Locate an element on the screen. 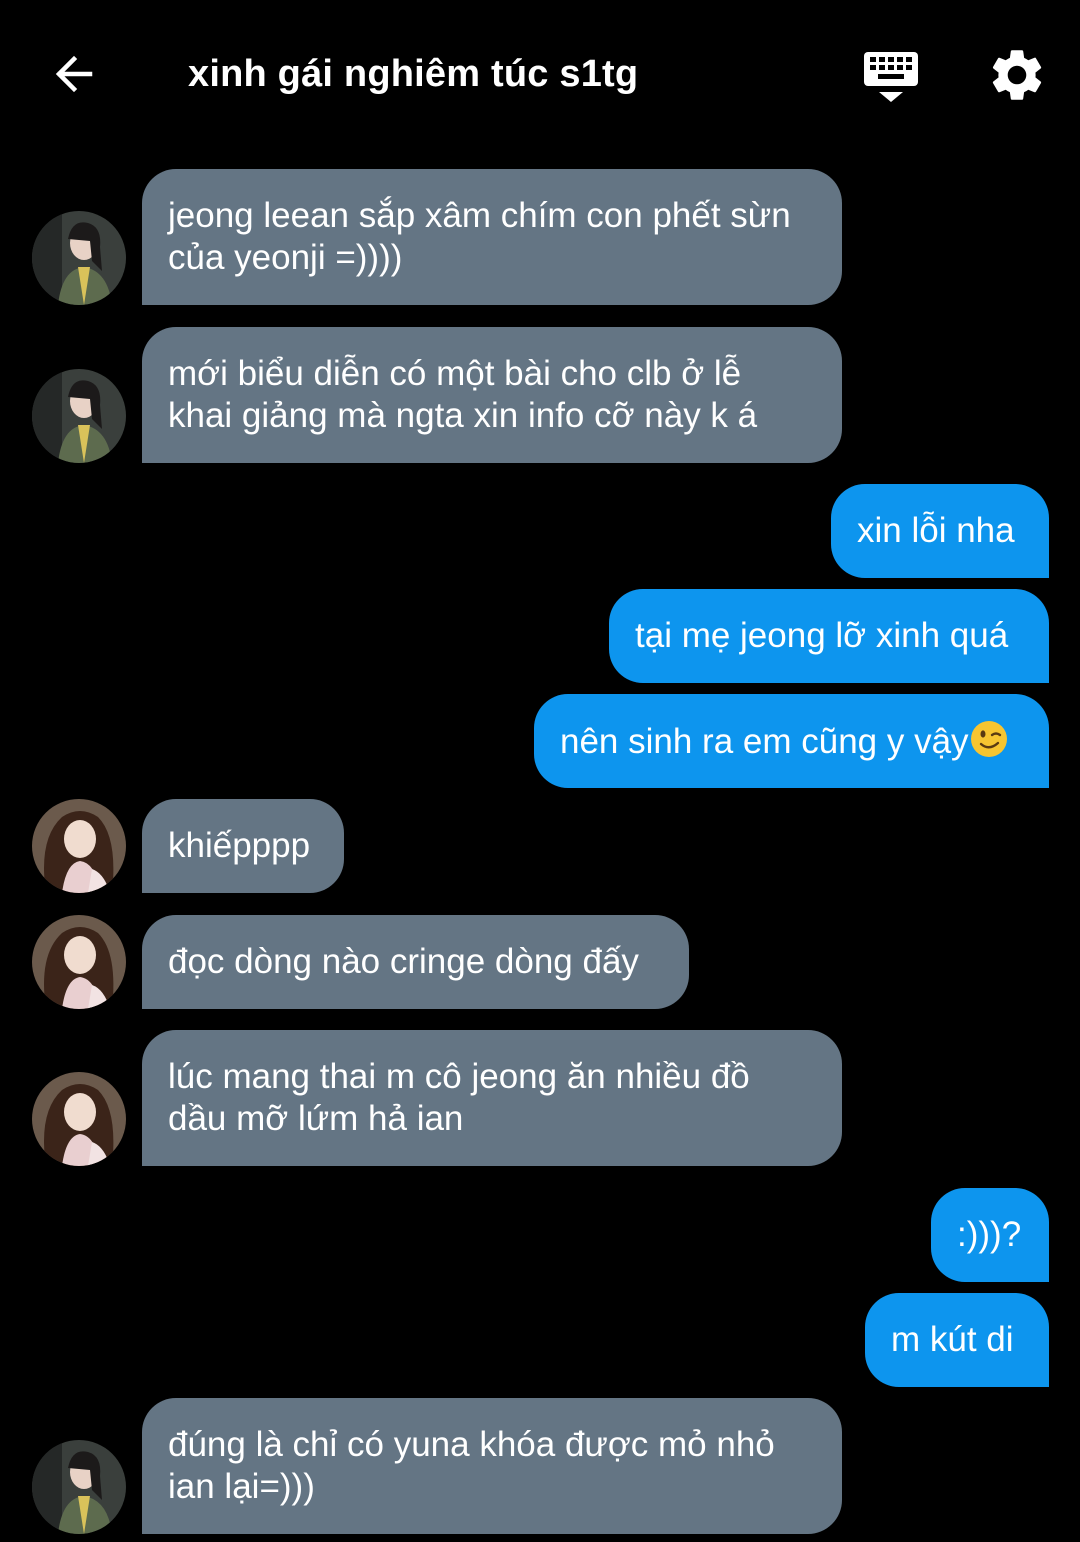 The height and width of the screenshot is (1542, 1080). outgoing-message-bubble: :)))? is located at coordinates (990, 1235).